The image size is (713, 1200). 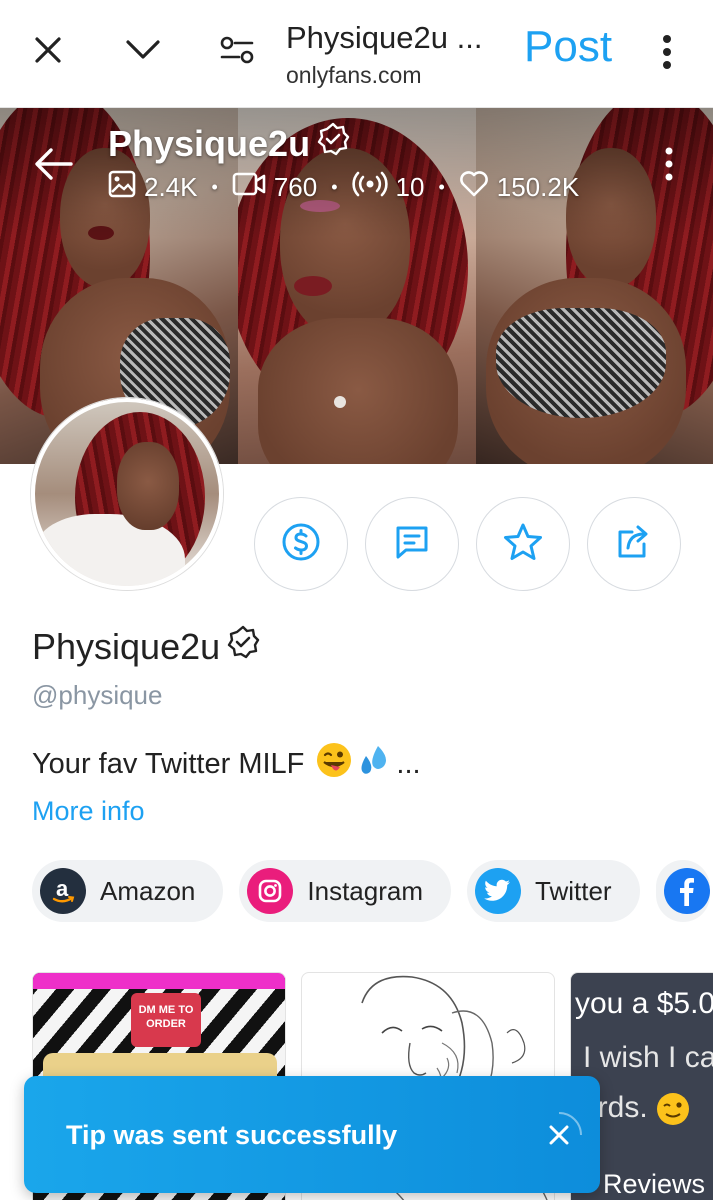 What do you see at coordinates (343, 187) in the screenshot?
I see `profile-stats: 2.4K • 760 • 10 • 150.2K` at bounding box center [343, 187].